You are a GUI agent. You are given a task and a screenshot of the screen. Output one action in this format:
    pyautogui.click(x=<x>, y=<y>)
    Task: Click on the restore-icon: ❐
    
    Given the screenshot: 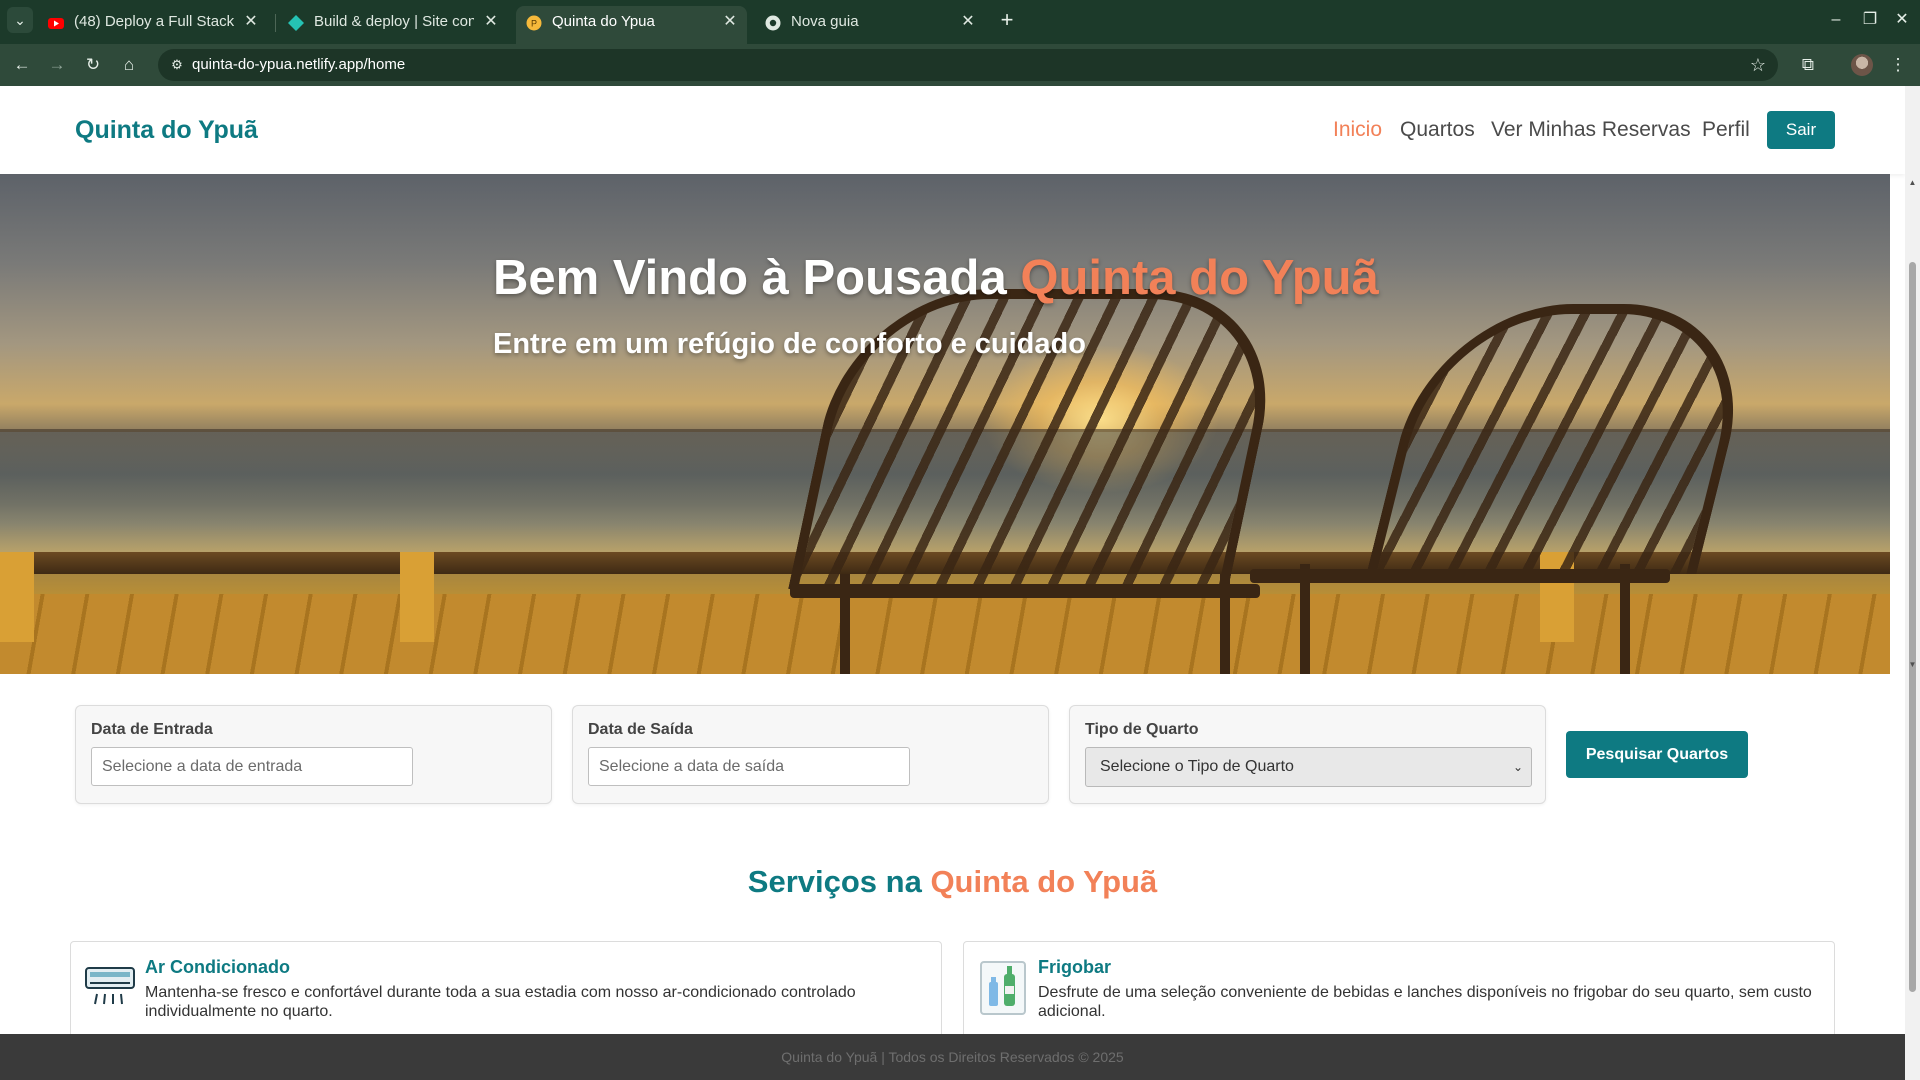 What is the action you would take?
    pyautogui.click(x=1870, y=20)
    